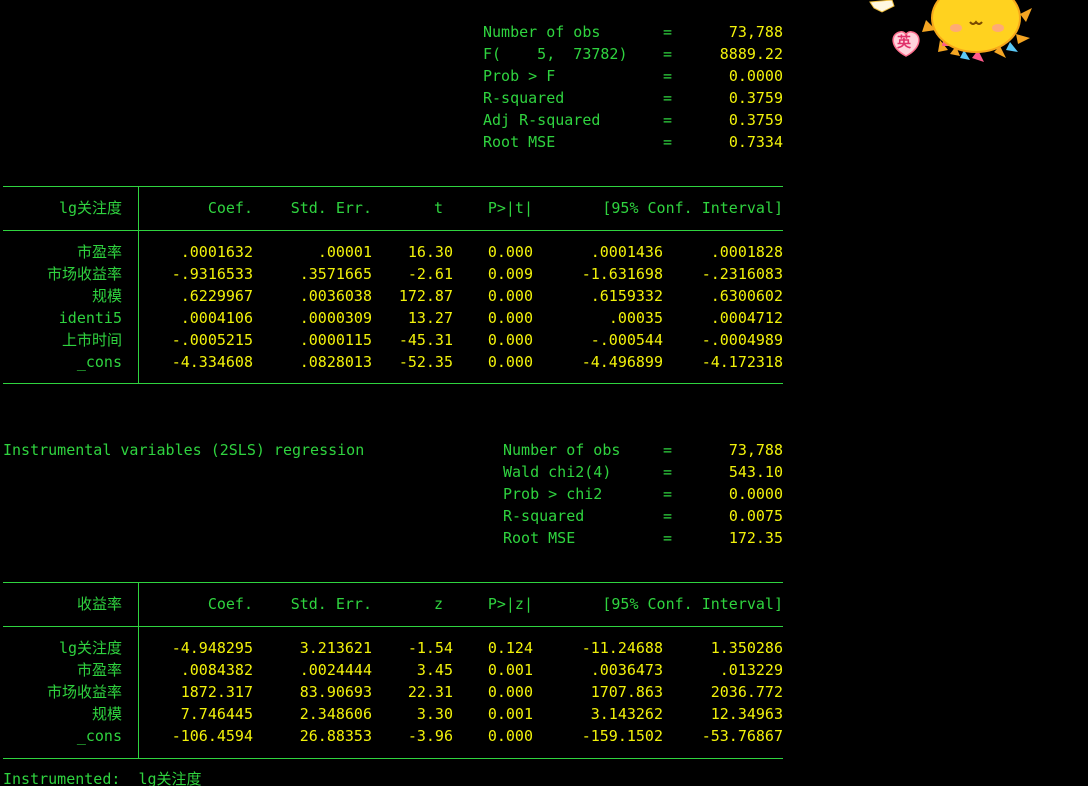 This screenshot has width=1088, height=786. Describe the element at coordinates (393, 758) in the screenshot. I see `iv-table-bottom-rule` at that location.